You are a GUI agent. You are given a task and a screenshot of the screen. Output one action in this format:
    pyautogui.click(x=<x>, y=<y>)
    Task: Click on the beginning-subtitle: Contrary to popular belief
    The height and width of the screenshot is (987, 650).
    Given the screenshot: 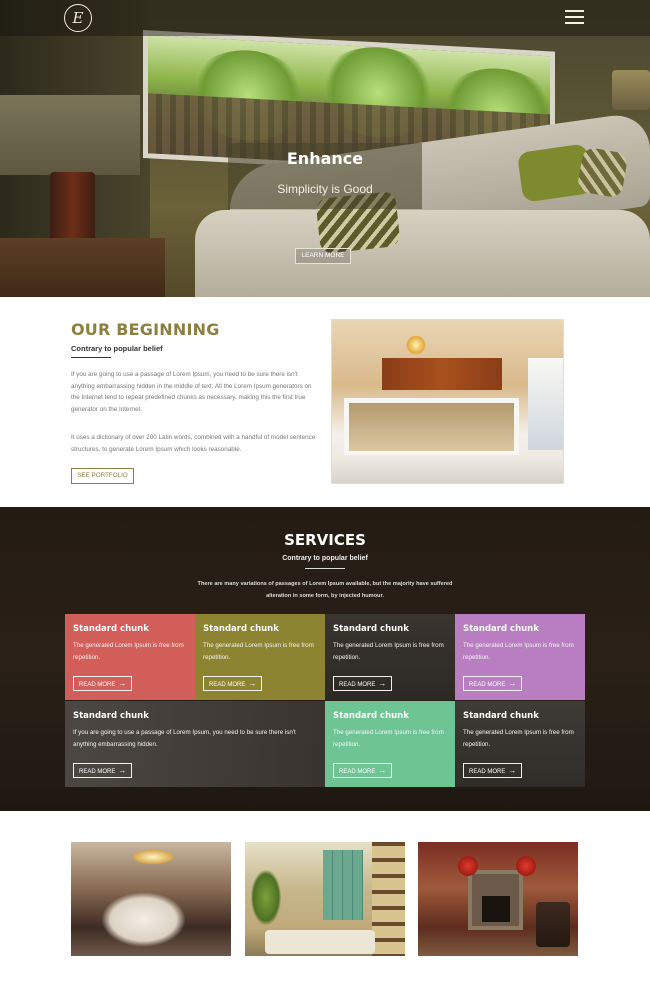 What is the action you would take?
    pyautogui.click(x=117, y=348)
    